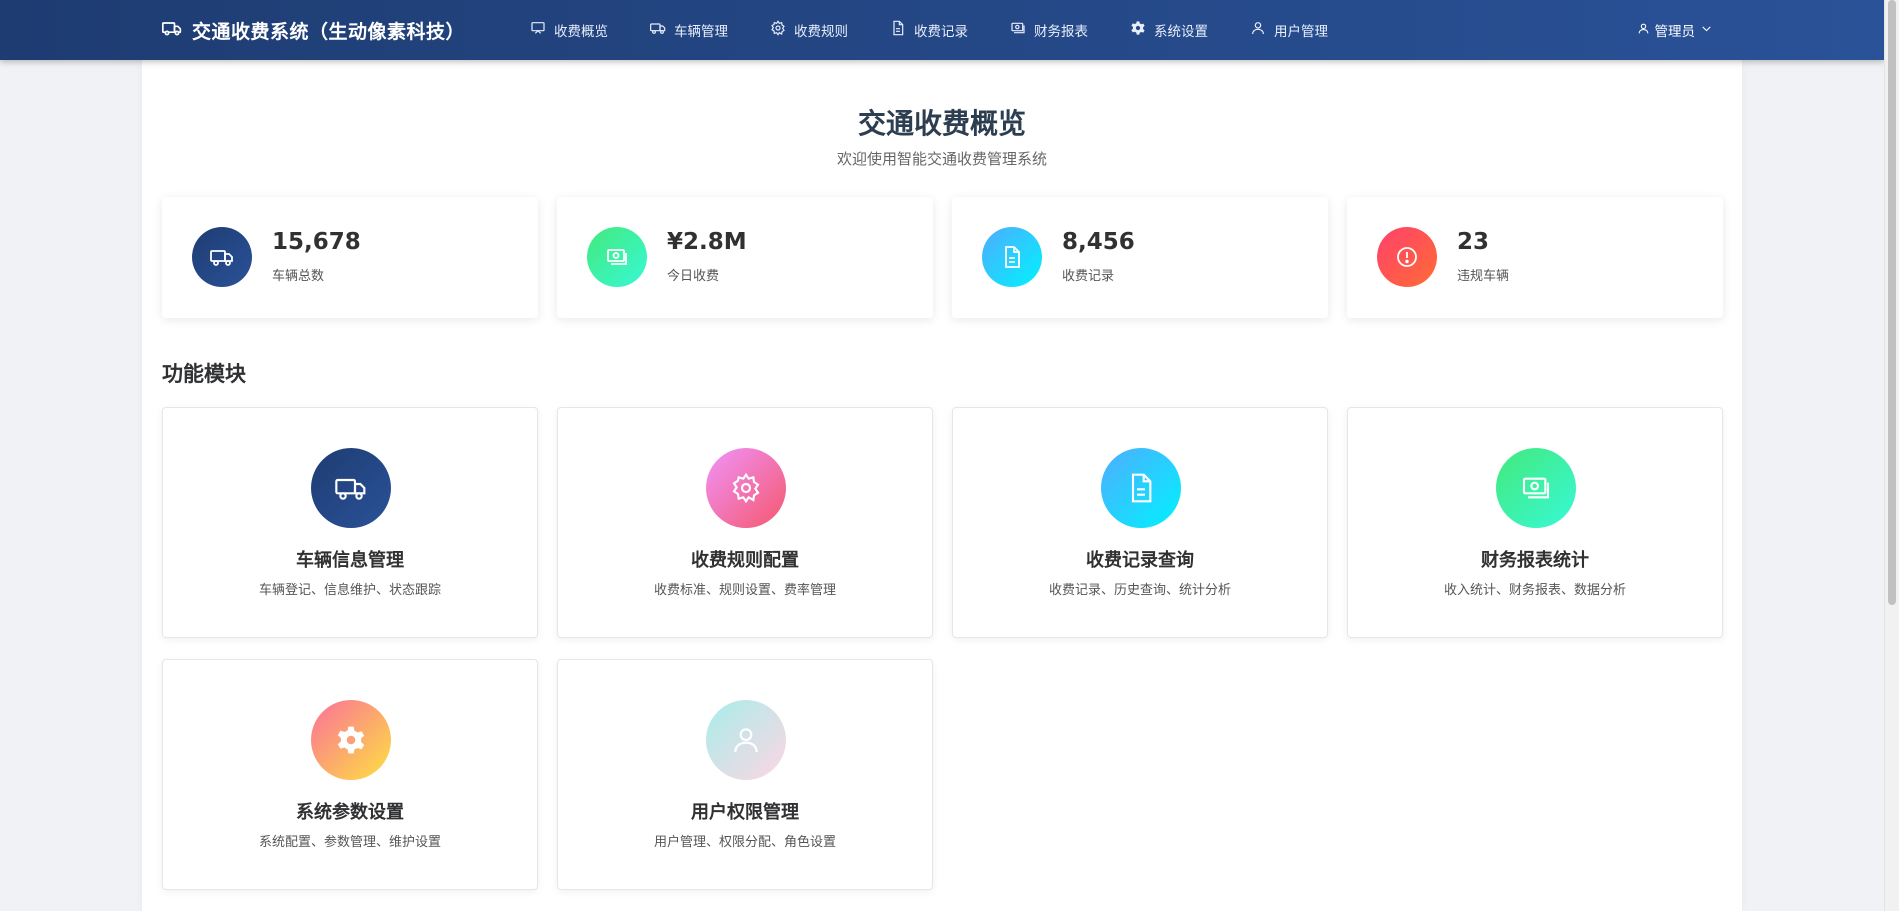 This screenshot has height=911, width=1899. I want to click on stat-card-violations: 23 违规车辆, so click(1535, 257).